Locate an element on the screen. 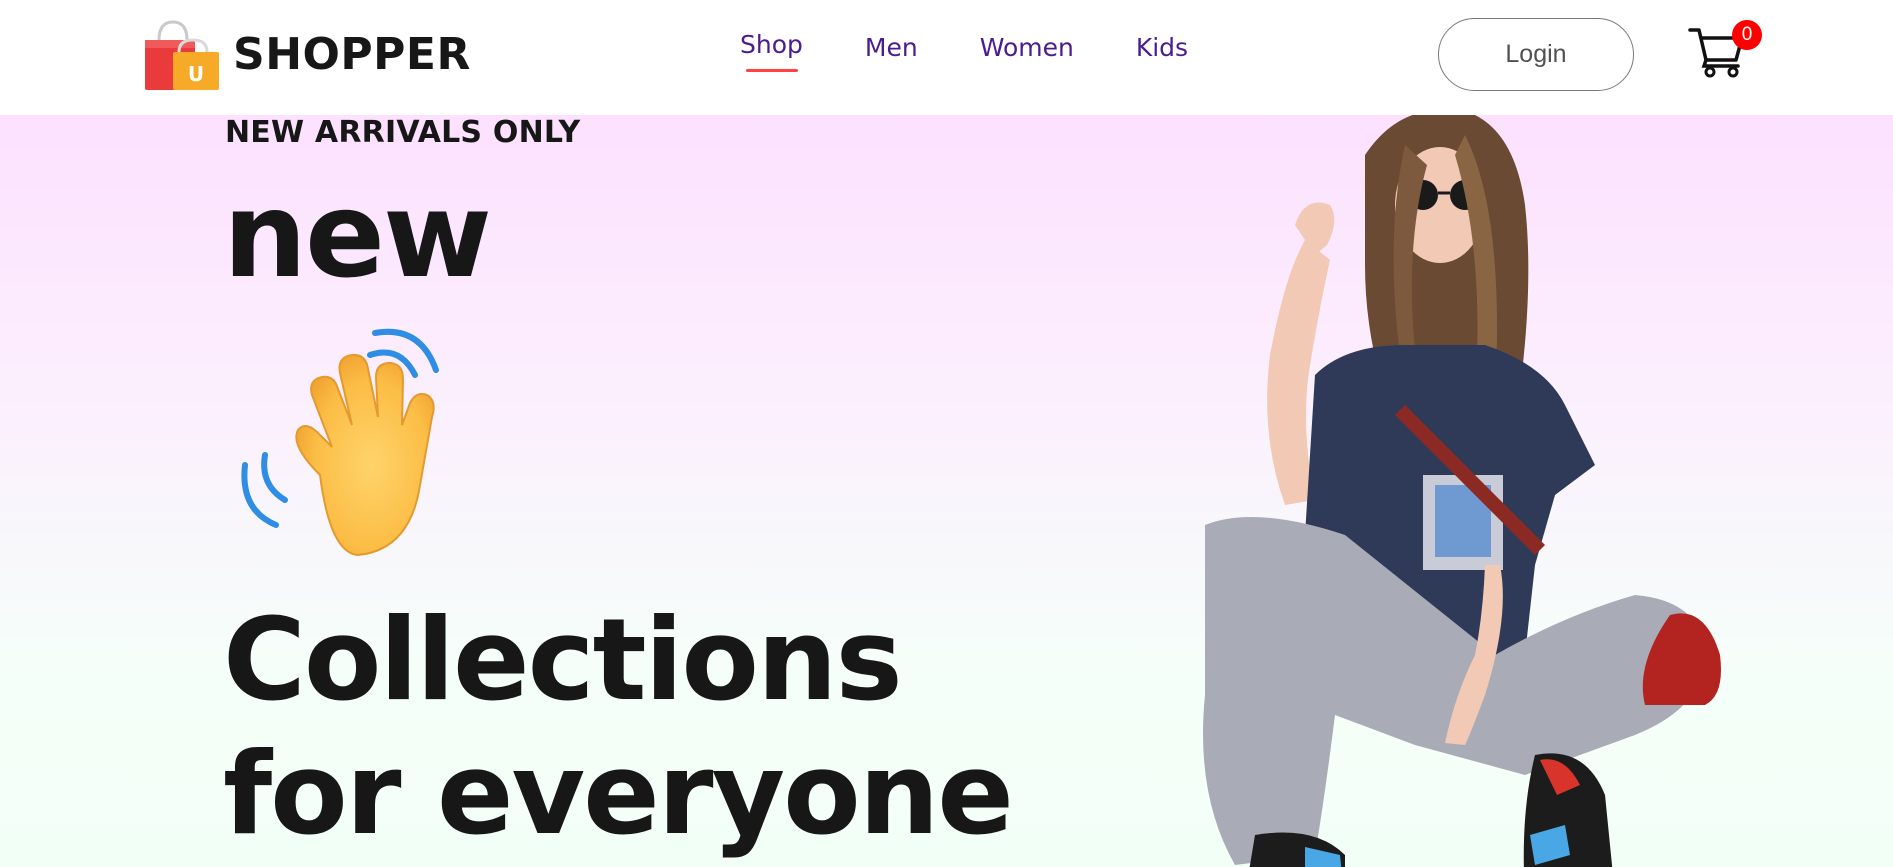 The width and height of the screenshot is (1893, 867). active-underline is located at coordinates (772, 70).